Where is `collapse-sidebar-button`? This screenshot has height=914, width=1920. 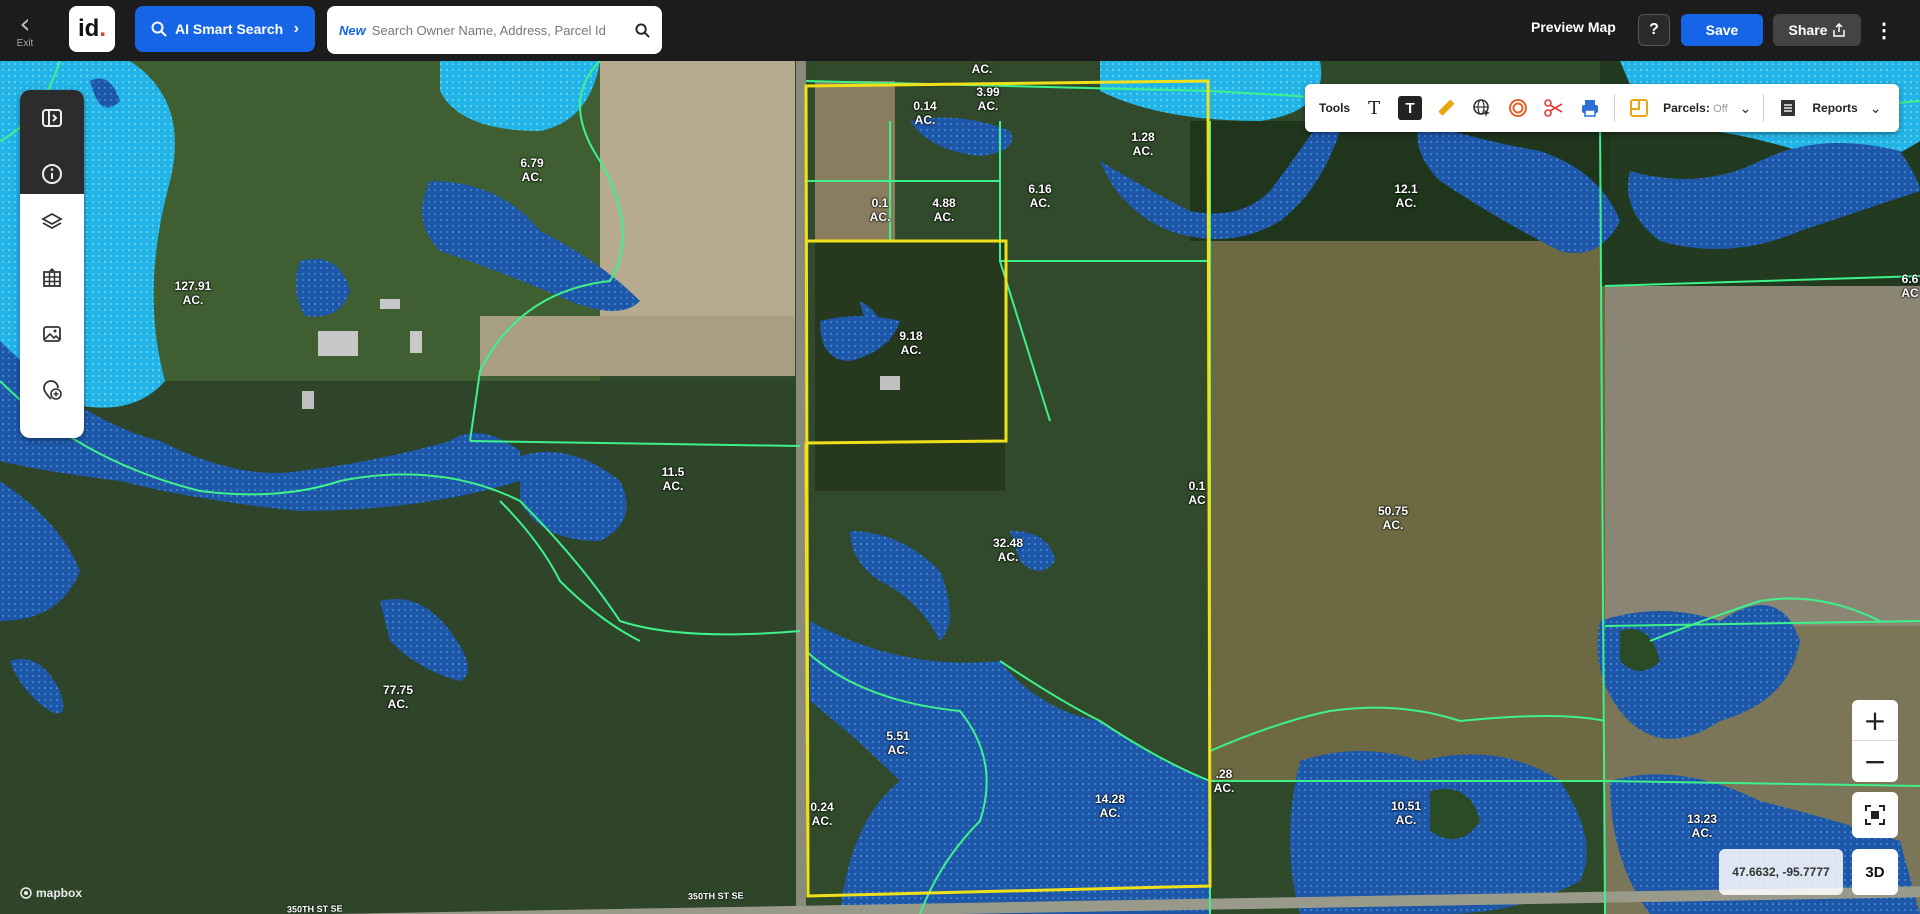 collapse-sidebar-button is located at coordinates (52, 118).